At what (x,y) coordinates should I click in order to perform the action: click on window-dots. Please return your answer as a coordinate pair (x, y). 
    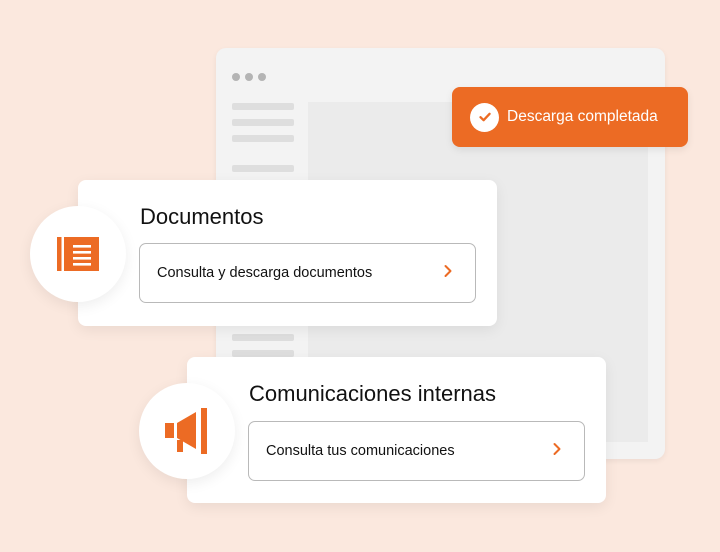
    Looking at the image, I should click on (249, 77).